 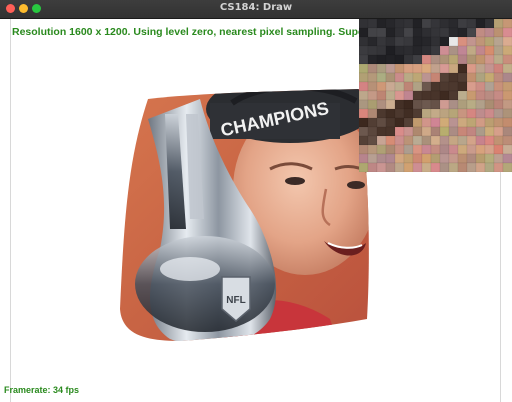 I want to click on title-bar: CS184: Draw, so click(x=256, y=9).